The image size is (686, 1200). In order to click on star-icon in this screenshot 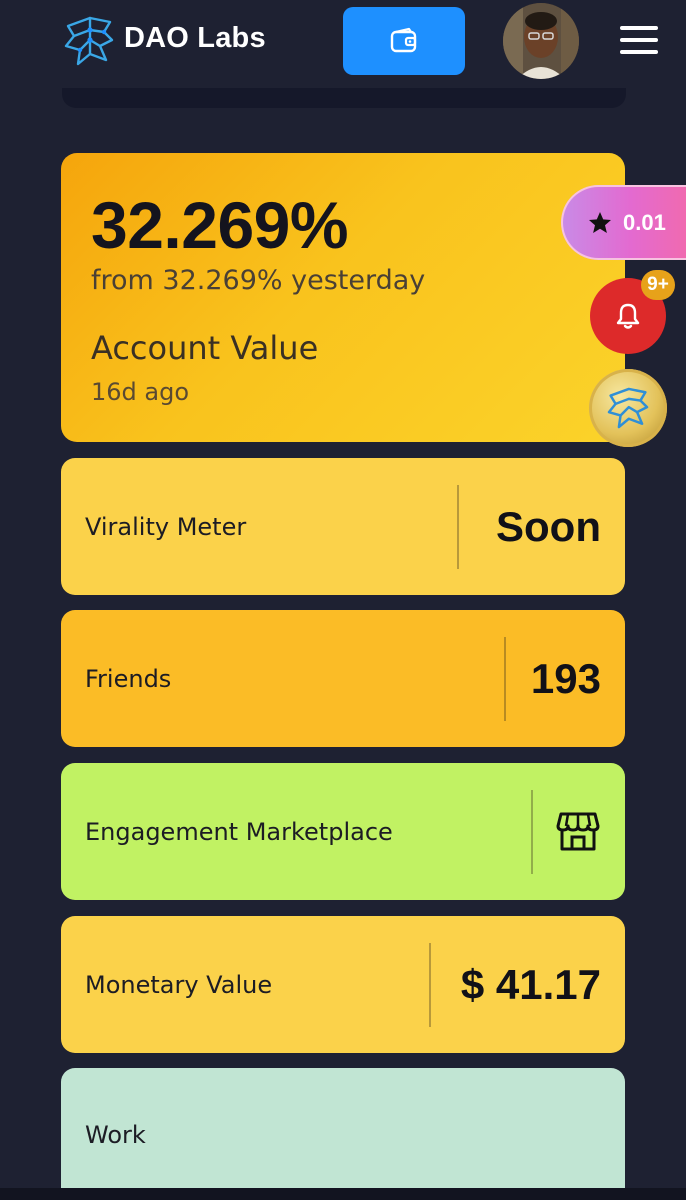, I will do `click(600, 222)`.